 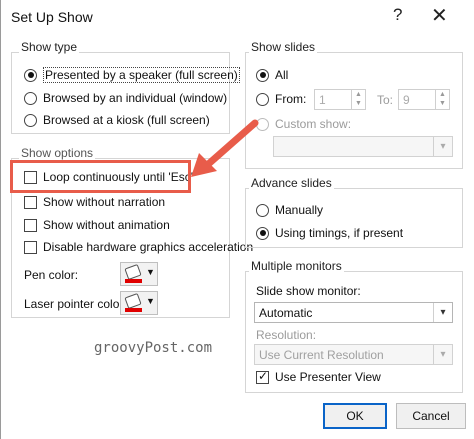 I want to click on annotation-arrow-icon, so click(x=225, y=148).